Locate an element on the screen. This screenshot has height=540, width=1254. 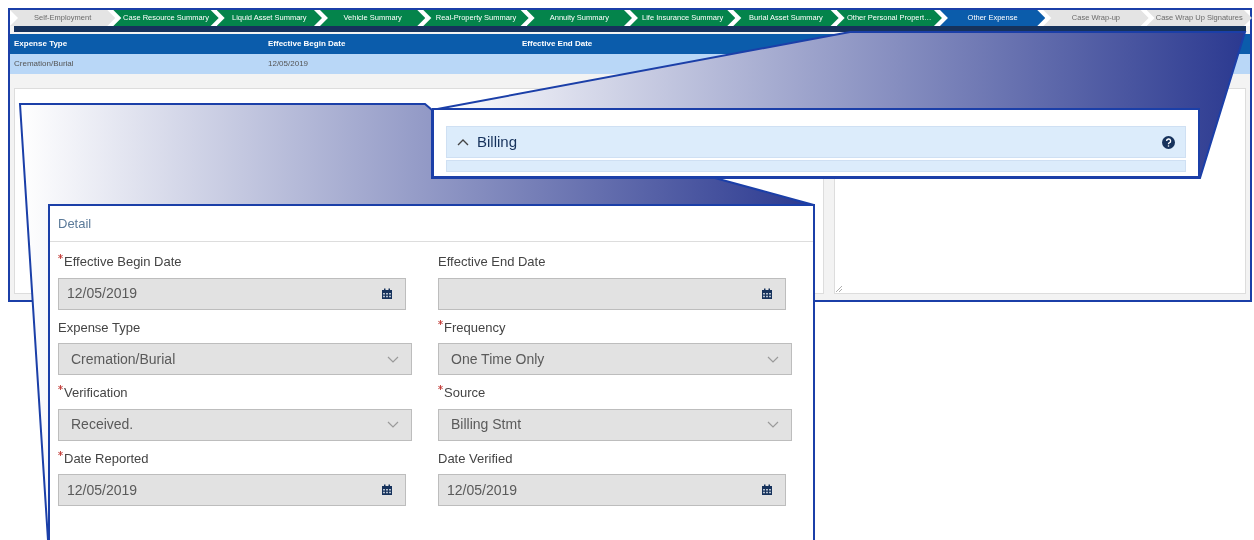
chevron-up-icon is located at coordinates (463, 142).